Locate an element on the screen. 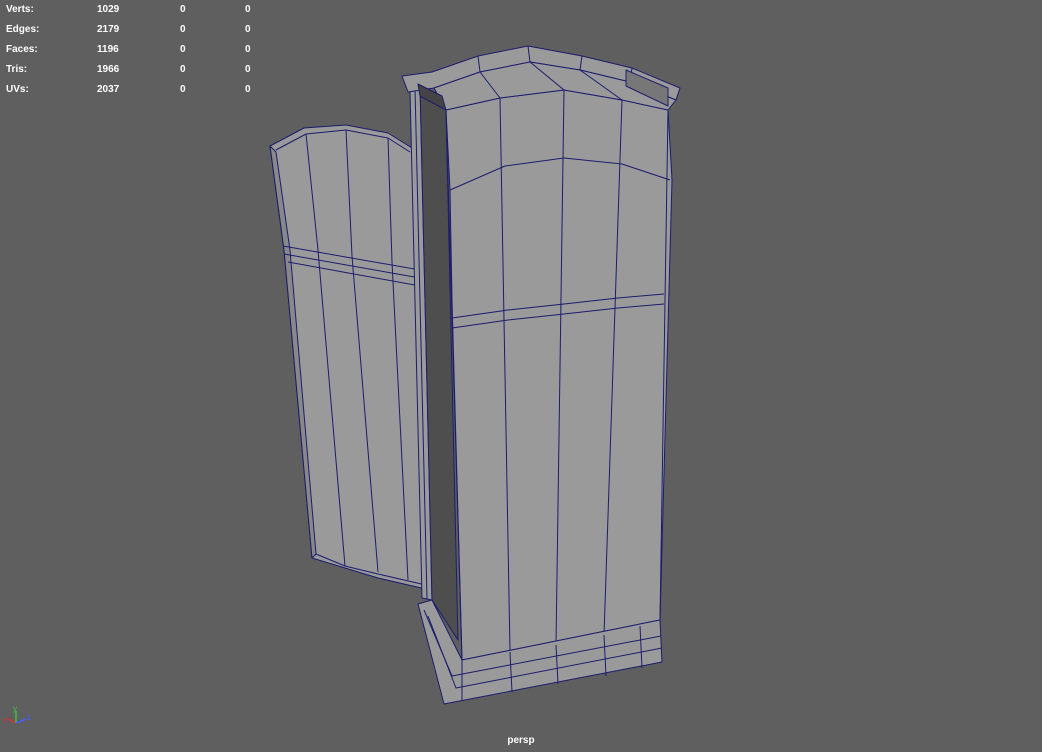 This screenshot has height=752, width=1042. axis-z-label: z is located at coordinates (29, 717).